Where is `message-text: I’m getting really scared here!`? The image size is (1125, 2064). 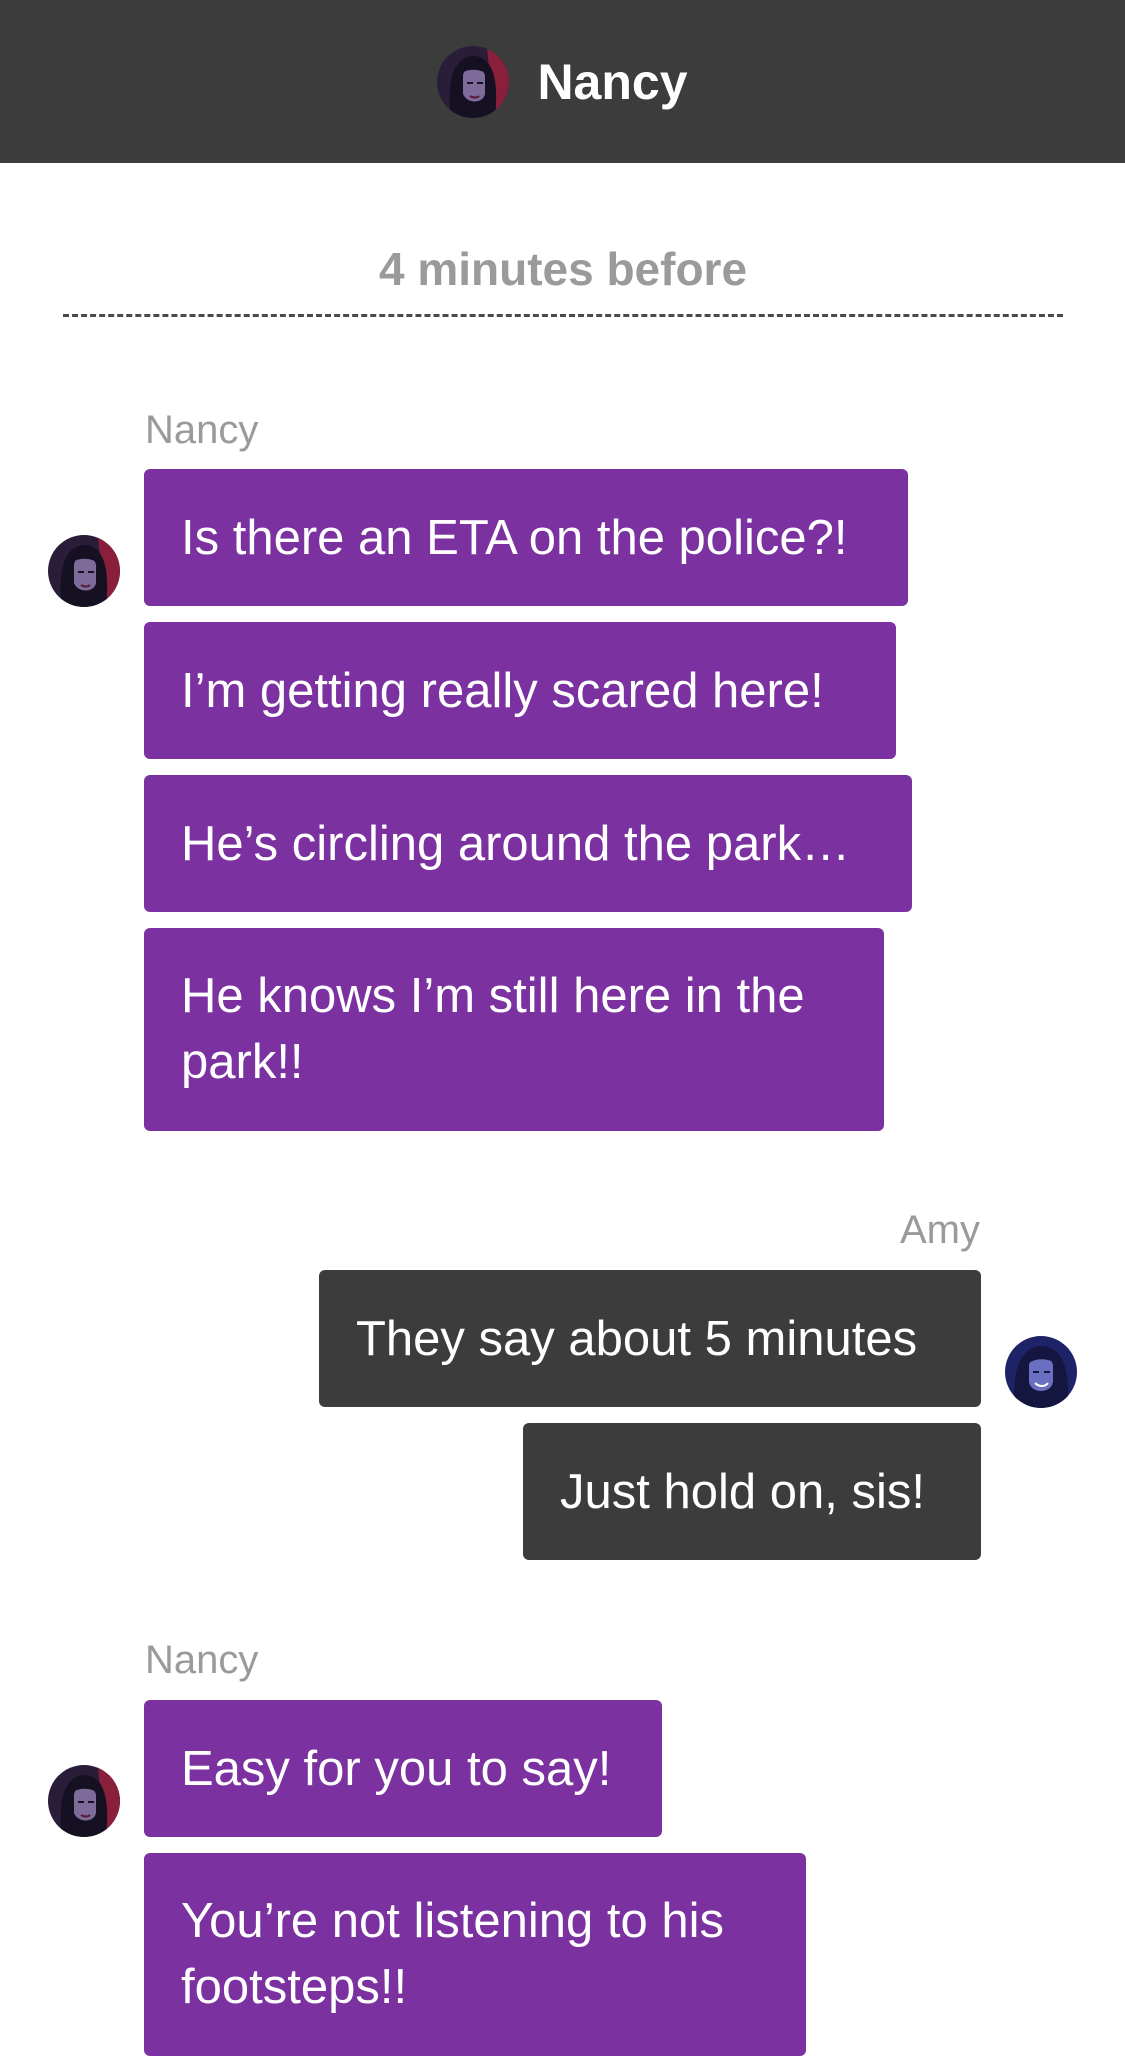
message-text: I’m getting really scared here! is located at coordinates (502, 690).